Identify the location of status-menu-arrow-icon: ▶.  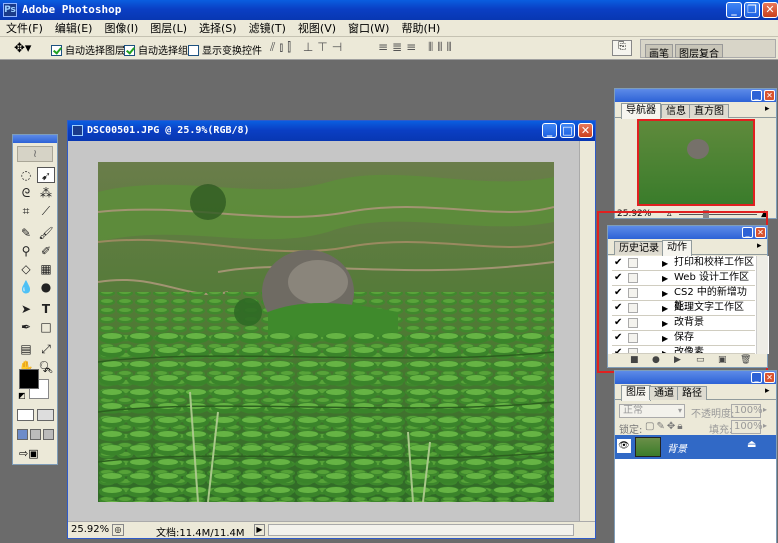
(259, 530).